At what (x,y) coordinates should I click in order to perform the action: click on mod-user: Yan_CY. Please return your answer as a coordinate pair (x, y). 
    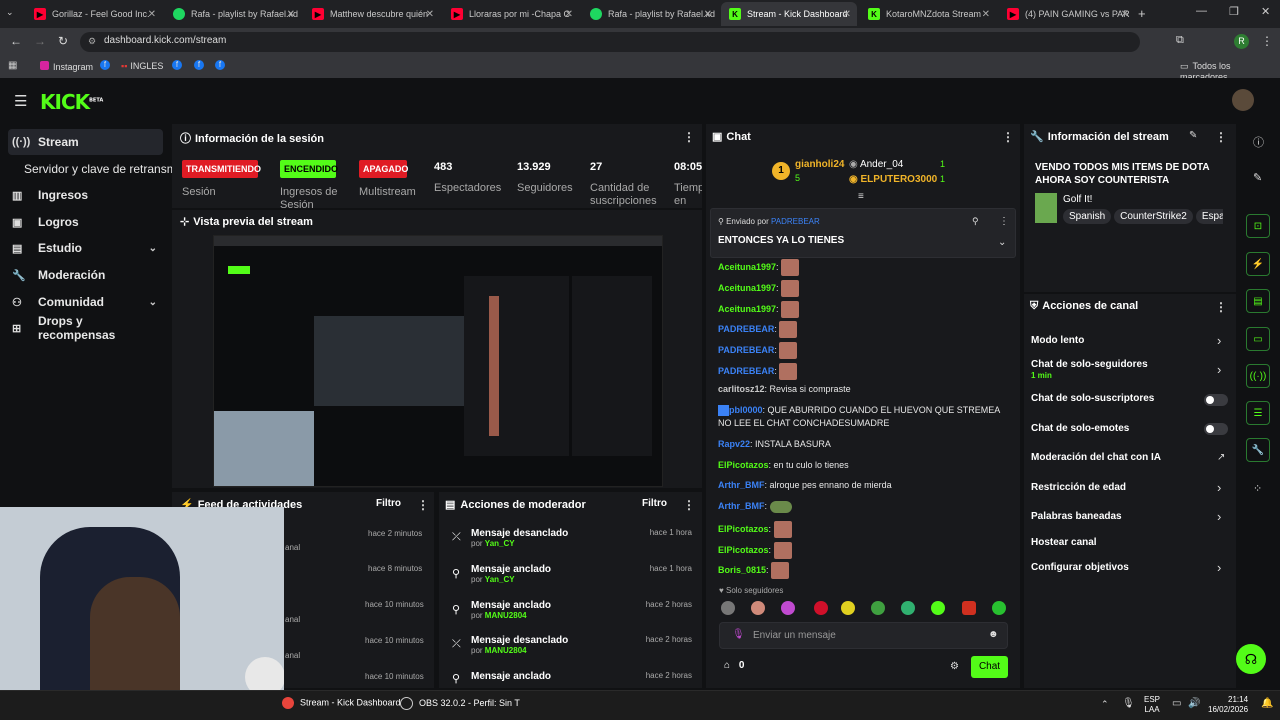
    Looking at the image, I should click on (500, 543).